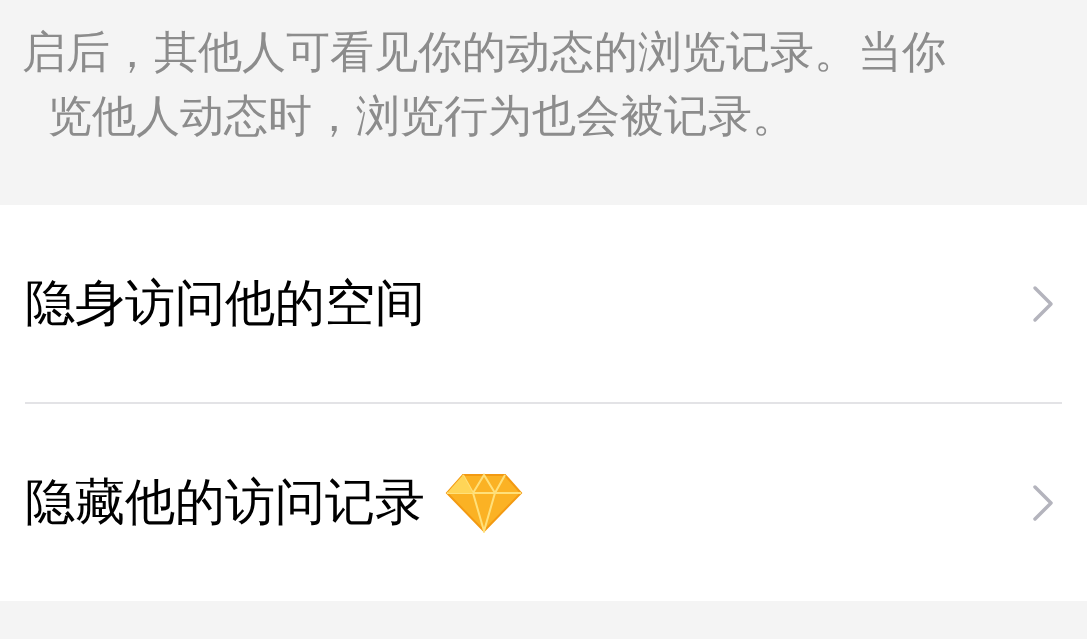 This screenshot has width=1087, height=639. I want to click on description-line: 启后，其他人可看见你的动态的浏览记录。当你, so click(484, 52).